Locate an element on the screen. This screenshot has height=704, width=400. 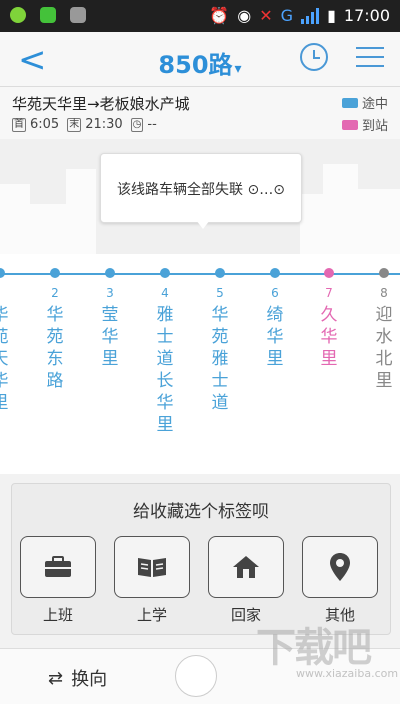
stop-name-char: 道 is located at coordinates (220, 403).